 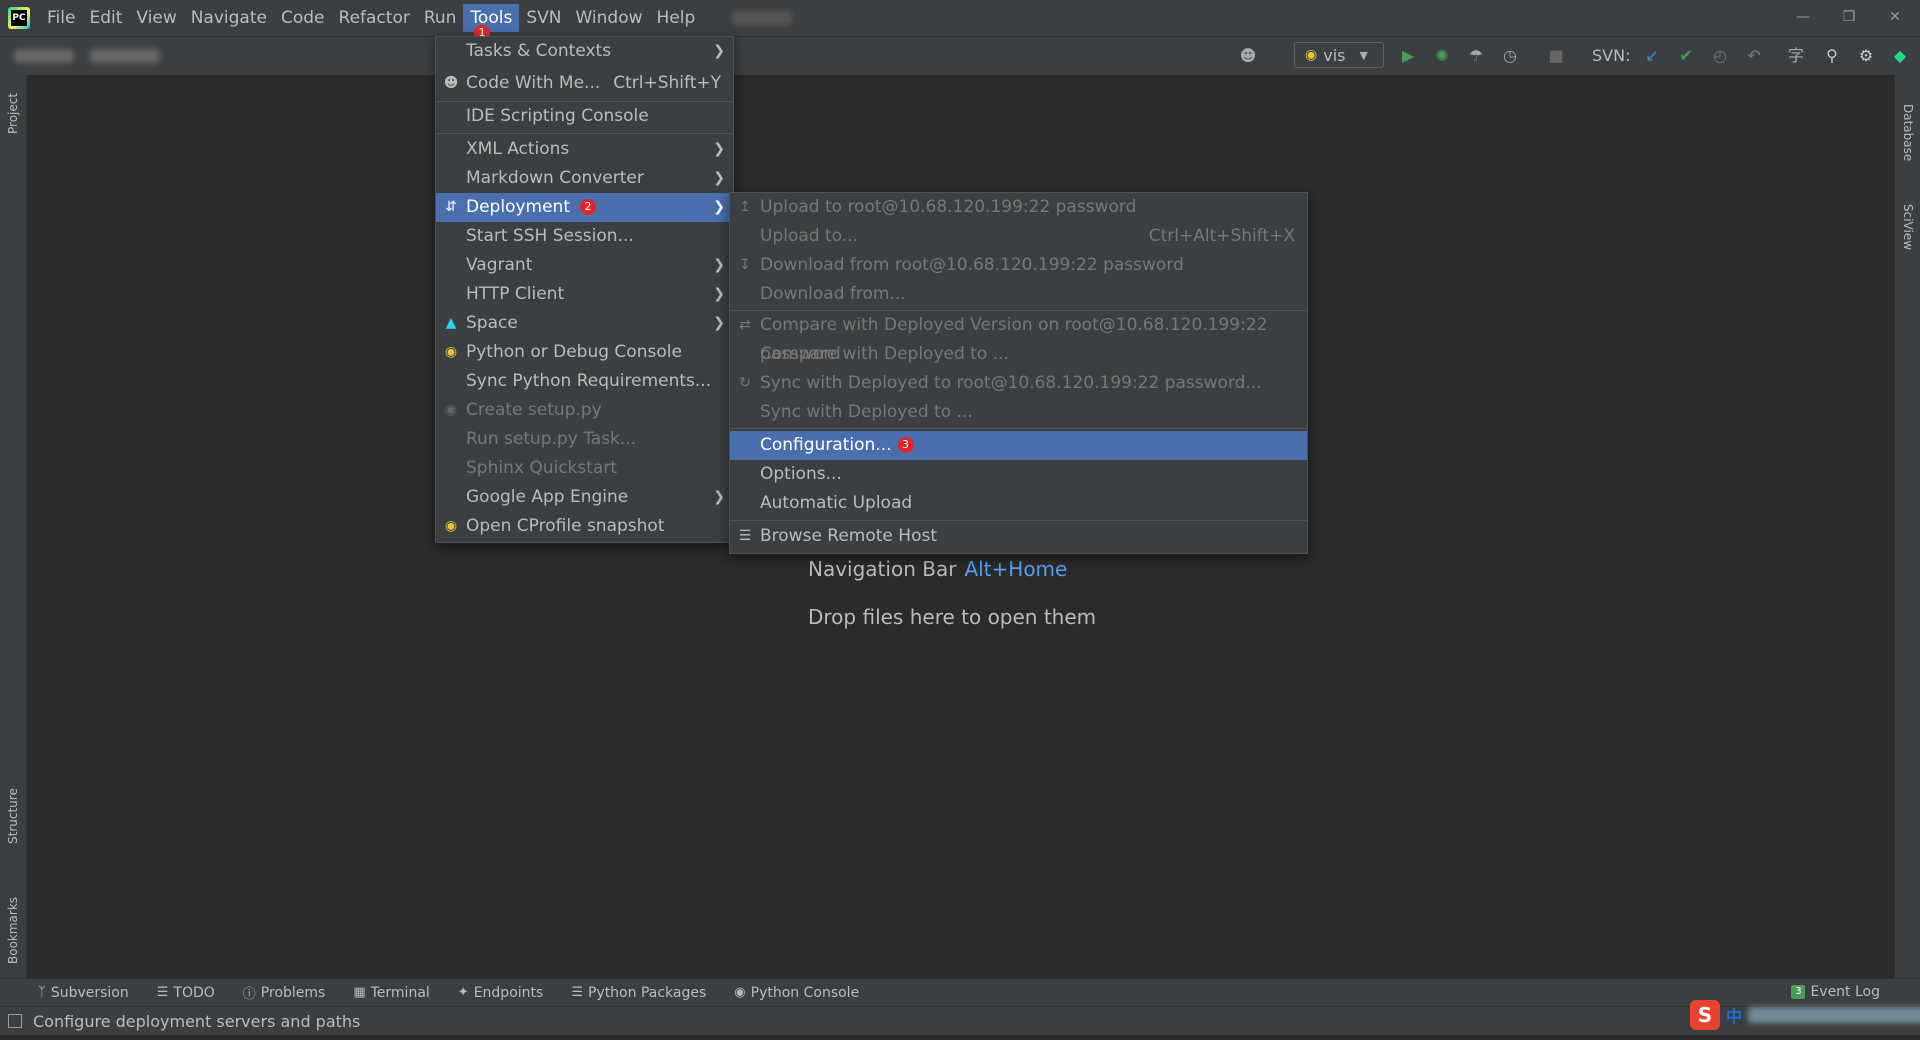 What do you see at coordinates (1339, 55) in the screenshot?
I see `run-config-selector: ◉ vis ▼` at bounding box center [1339, 55].